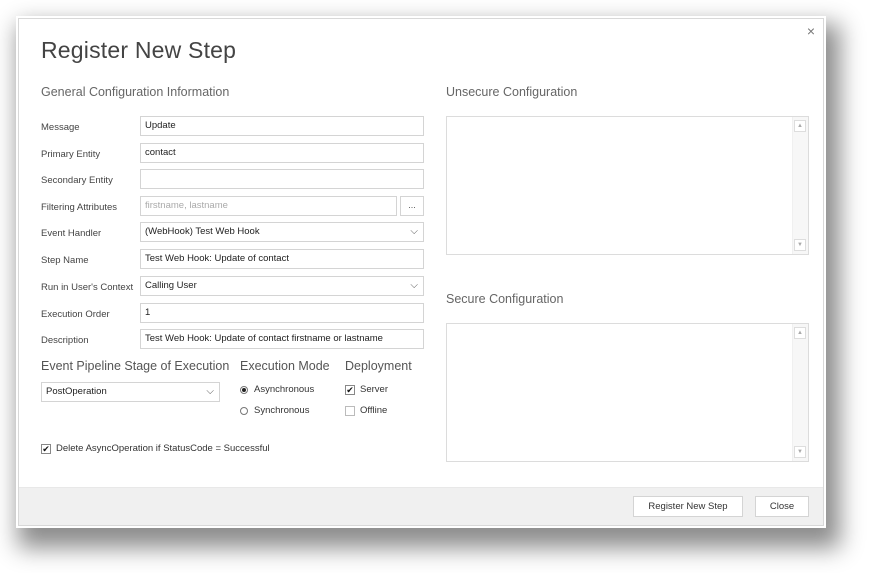 This screenshot has width=876, height=573. Describe the element at coordinates (512, 92) in the screenshot. I see `unsecure-config-heading: Unsecure Configuration` at that location.